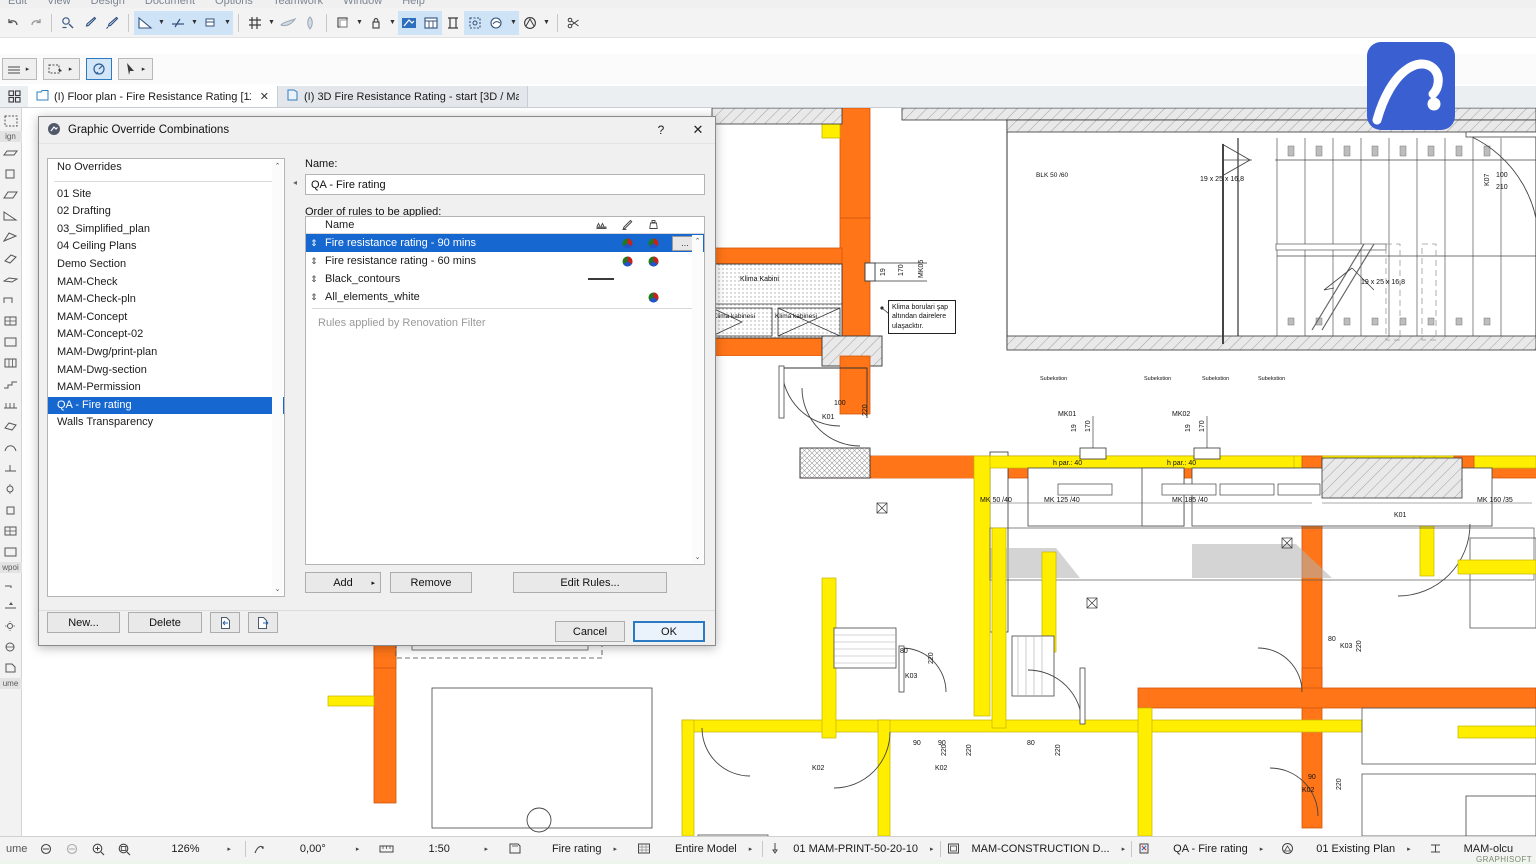  What do you see at coordinates (11, 625) in the screenshot?
I see `camera-tool-icon` at bounding box center [11, 625].